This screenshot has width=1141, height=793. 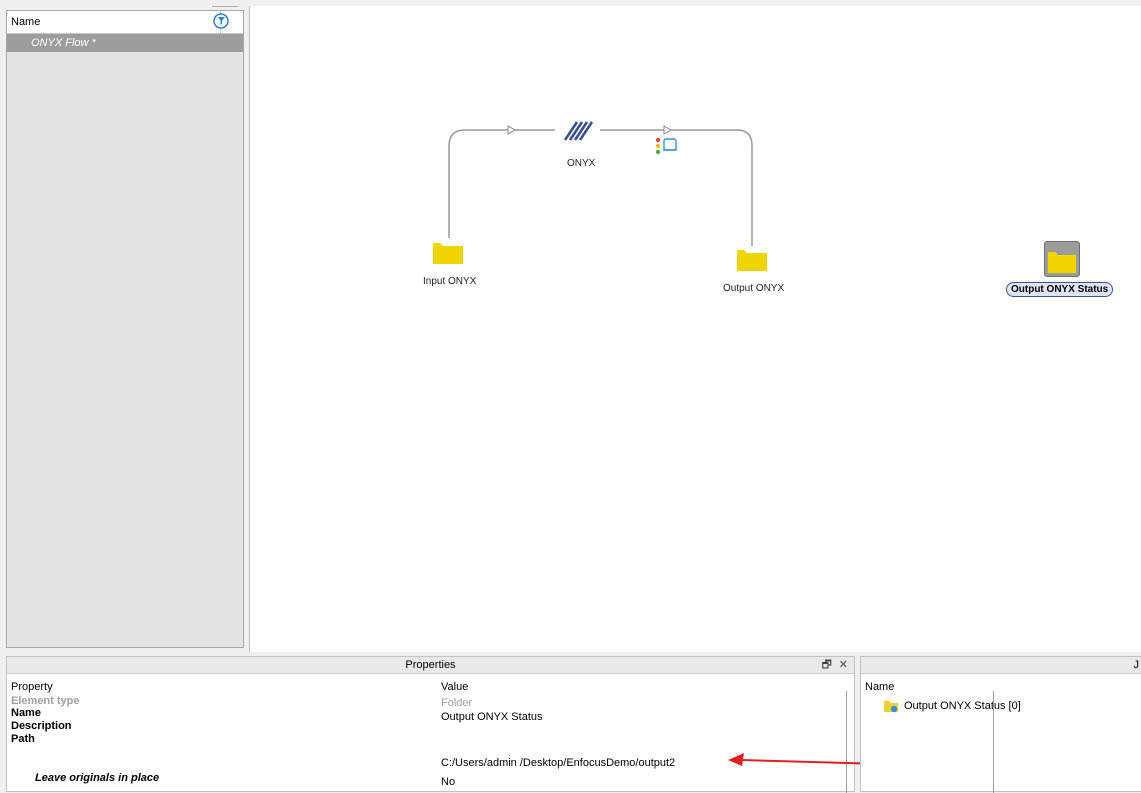 I want to click on jobs-title-bar: J, so click(x=1001, y=665).